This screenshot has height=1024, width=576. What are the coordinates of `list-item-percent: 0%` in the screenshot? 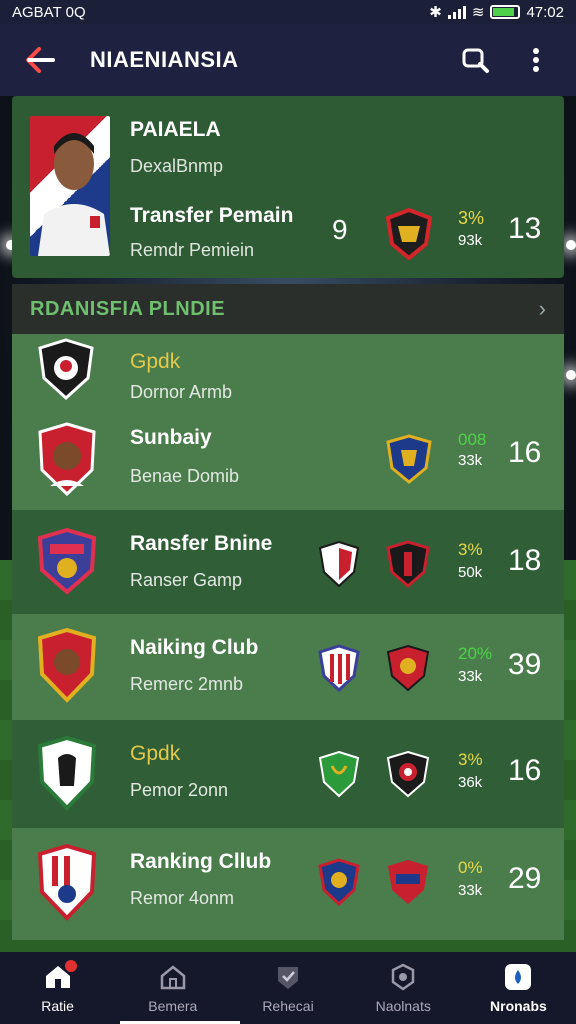 It's located at (470, 867).